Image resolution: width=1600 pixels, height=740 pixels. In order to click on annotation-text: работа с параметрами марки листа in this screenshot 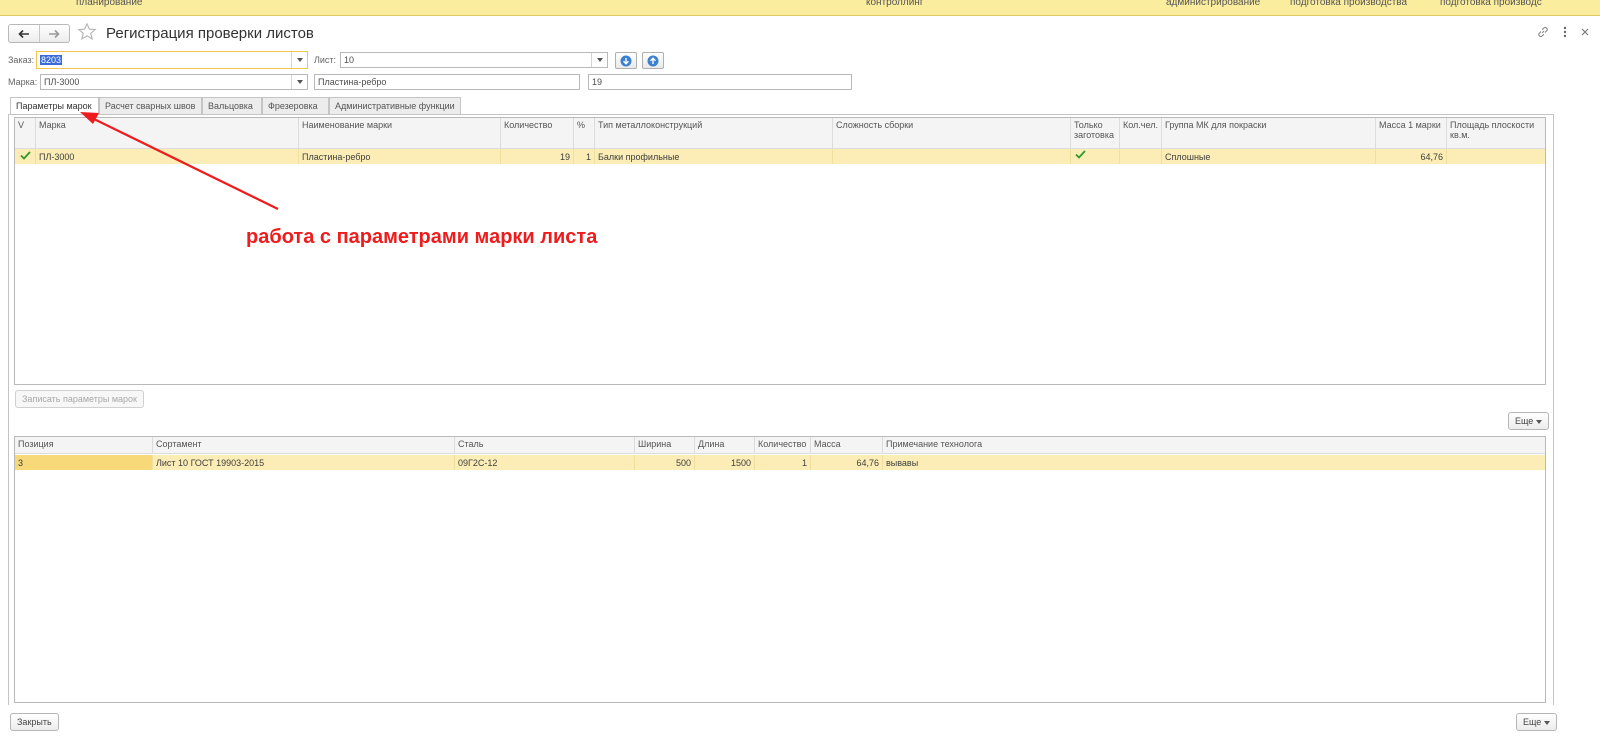, I will do `click(422, 237)`.